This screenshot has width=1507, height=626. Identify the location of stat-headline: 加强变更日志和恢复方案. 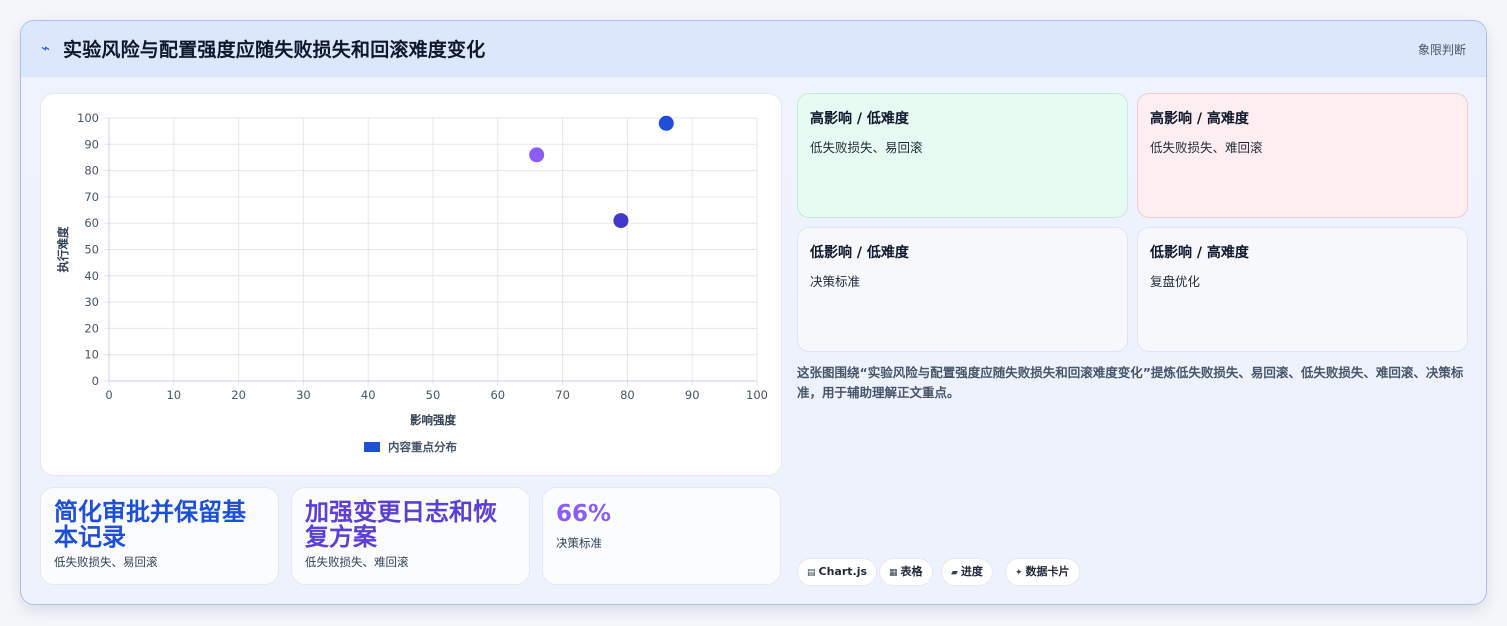
(401, 524).